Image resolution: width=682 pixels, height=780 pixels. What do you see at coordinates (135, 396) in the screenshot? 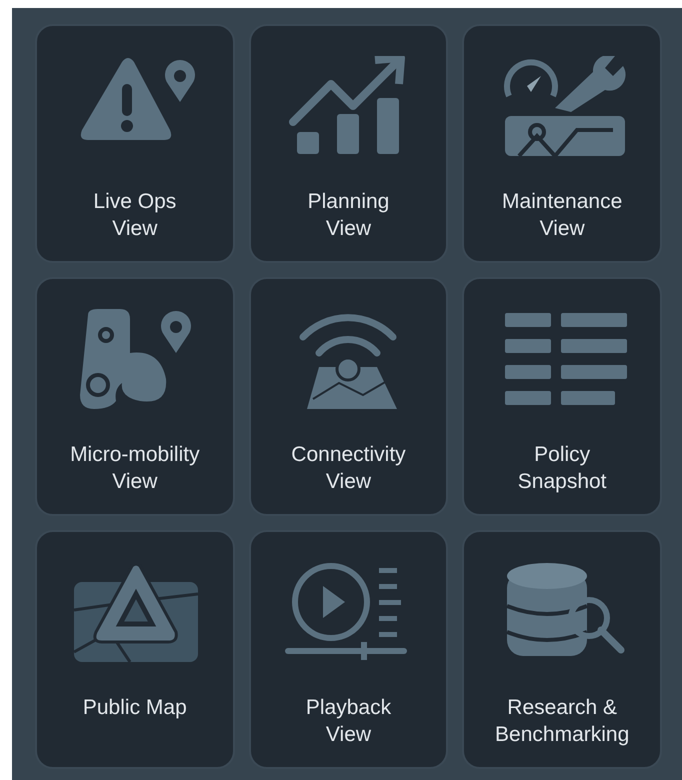
I see `view-tile: Micro-mobility View` at bounding box center [135, 396].